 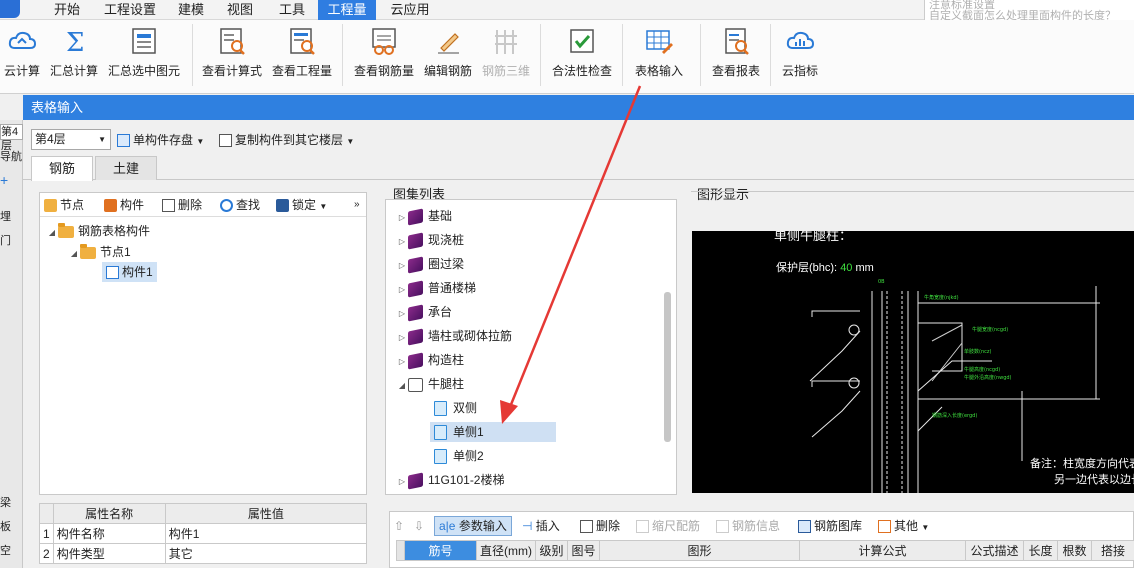 I want to click on validity-check-button: 合法性检查, so click(x=582, y=53).